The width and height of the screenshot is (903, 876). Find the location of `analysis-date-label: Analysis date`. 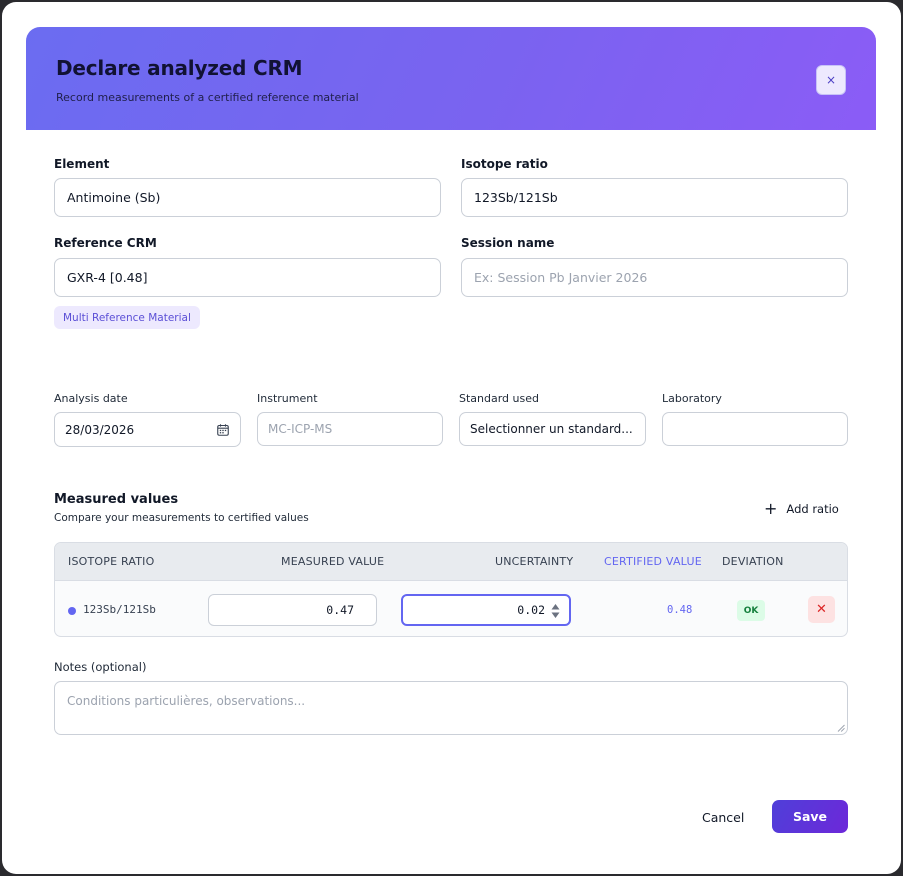

analysis-date-label: Analysis date is located at coordinates (91, 398).